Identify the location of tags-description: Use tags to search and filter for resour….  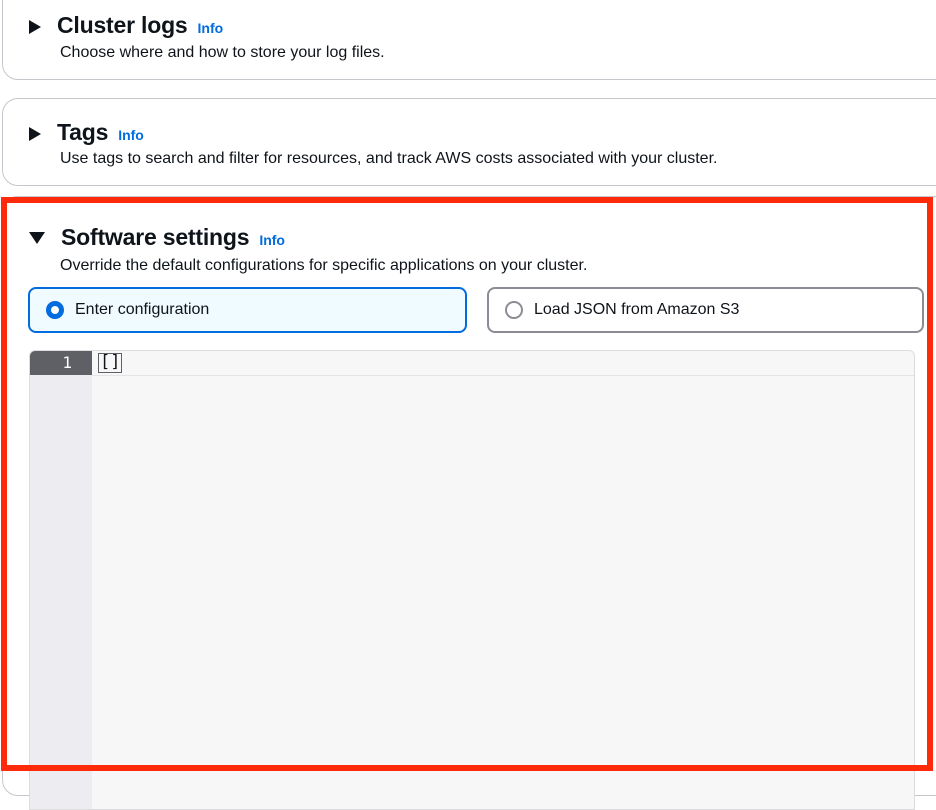
(389, 158).